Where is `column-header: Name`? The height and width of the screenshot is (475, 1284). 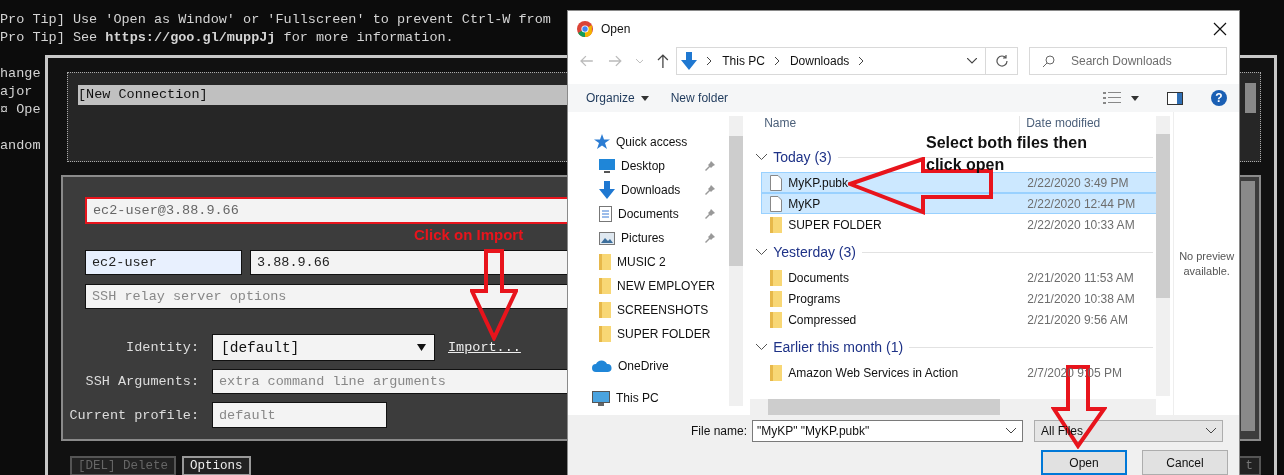 column-header: Name is located at coordinates (884, 126).